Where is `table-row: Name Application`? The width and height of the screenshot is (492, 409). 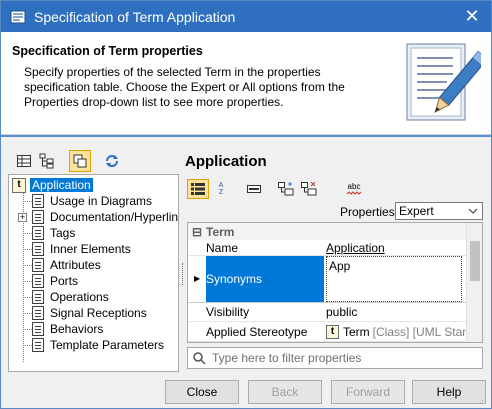 table-row: Name Application is located at coordinates (327, 248).